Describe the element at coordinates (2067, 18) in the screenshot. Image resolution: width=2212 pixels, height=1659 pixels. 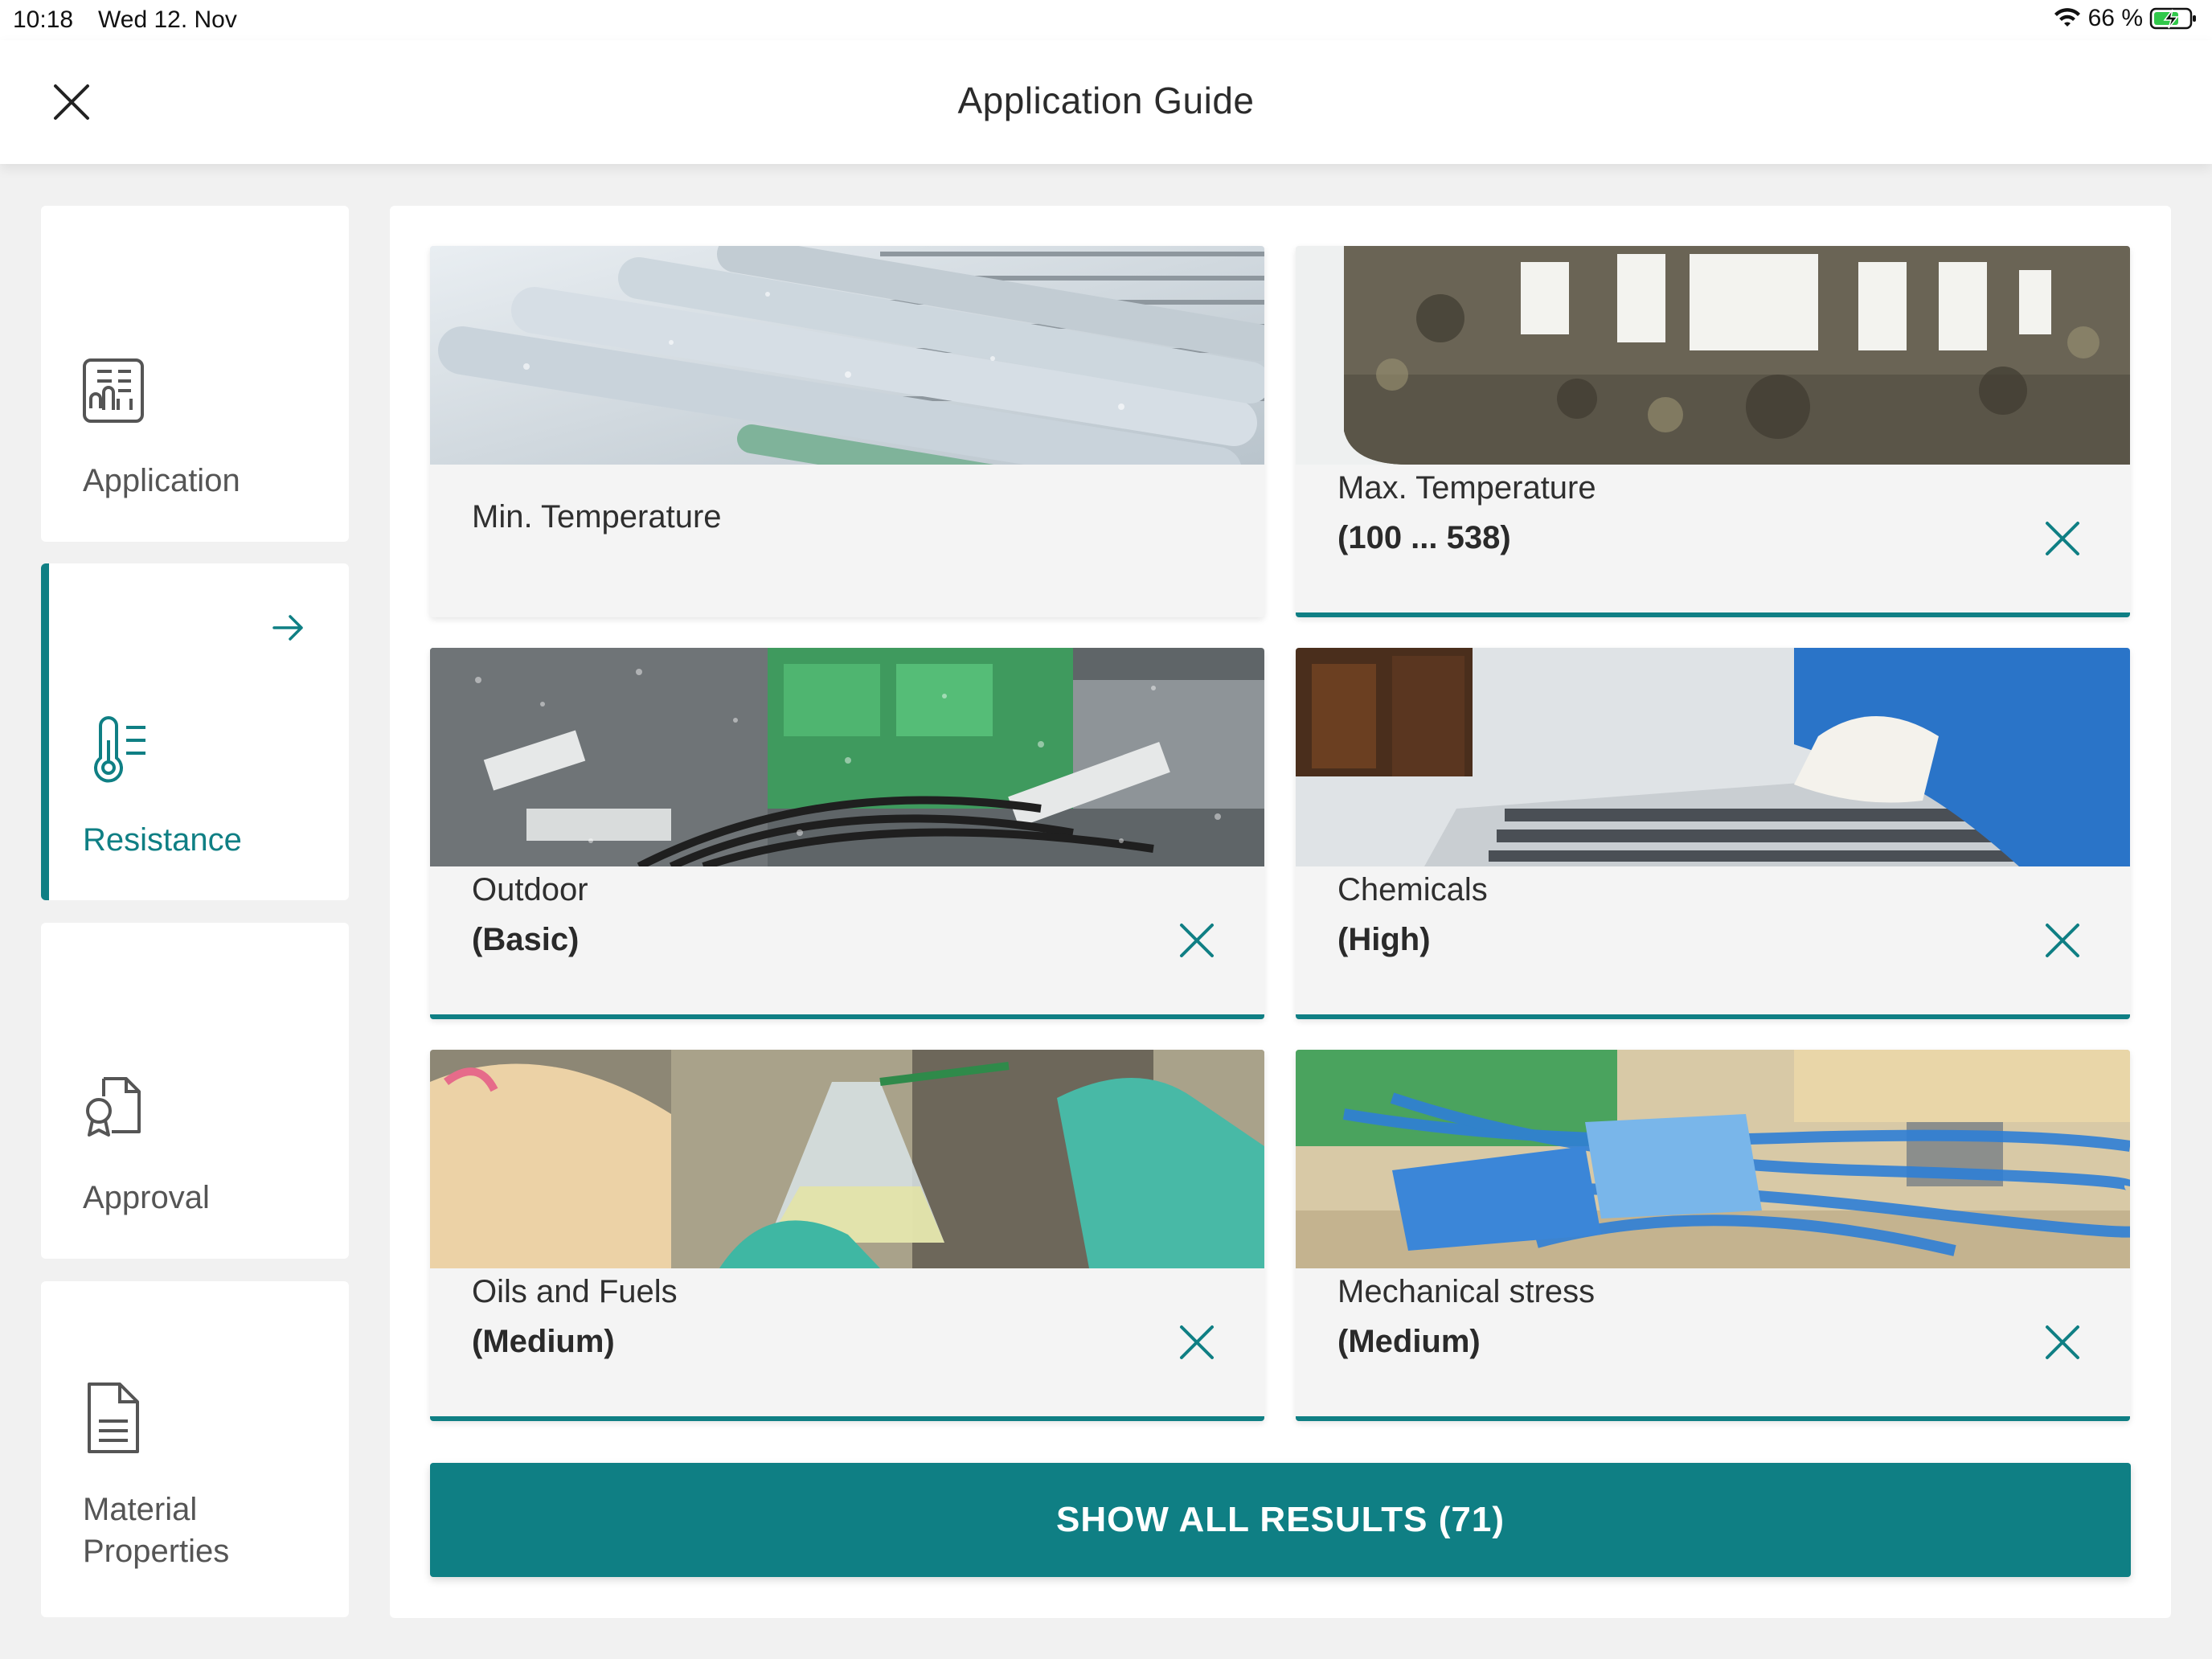
I see `wifi-icon` at that location.